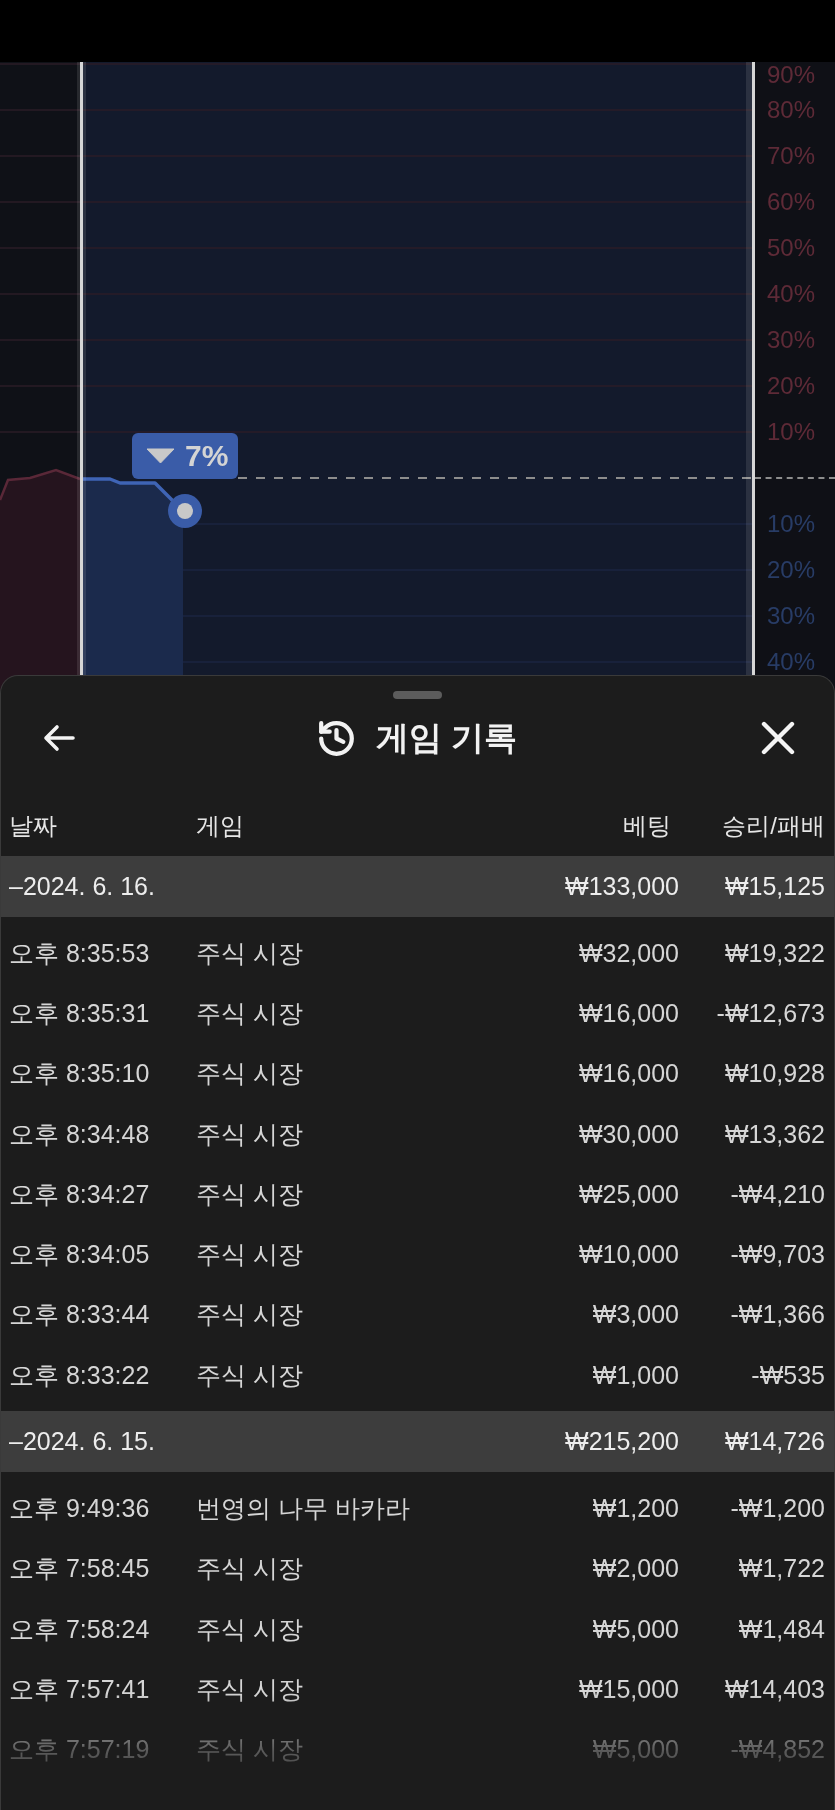 Image resolution: width=835 pixels, height=1810 pixels. What do you see at coordinates (82, 886) in the screenshot?
I see `date-cell: –2024. 6. 16.` at bounding box center [82, 886].